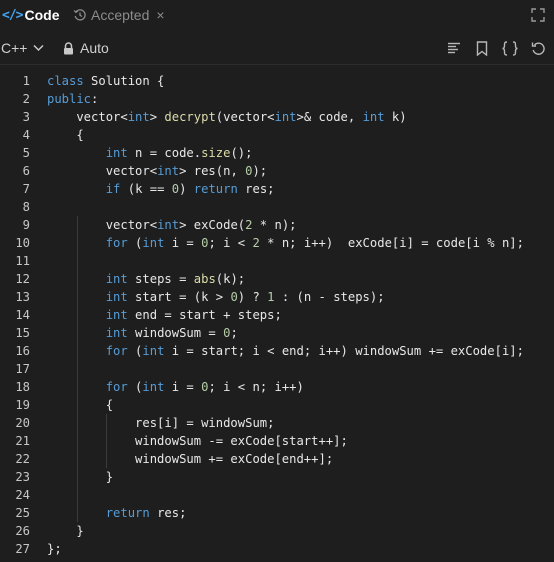 The height and width of the screenshot is (562, 554). I want to click on auto-mode-button: Auto, so click(86, 48).